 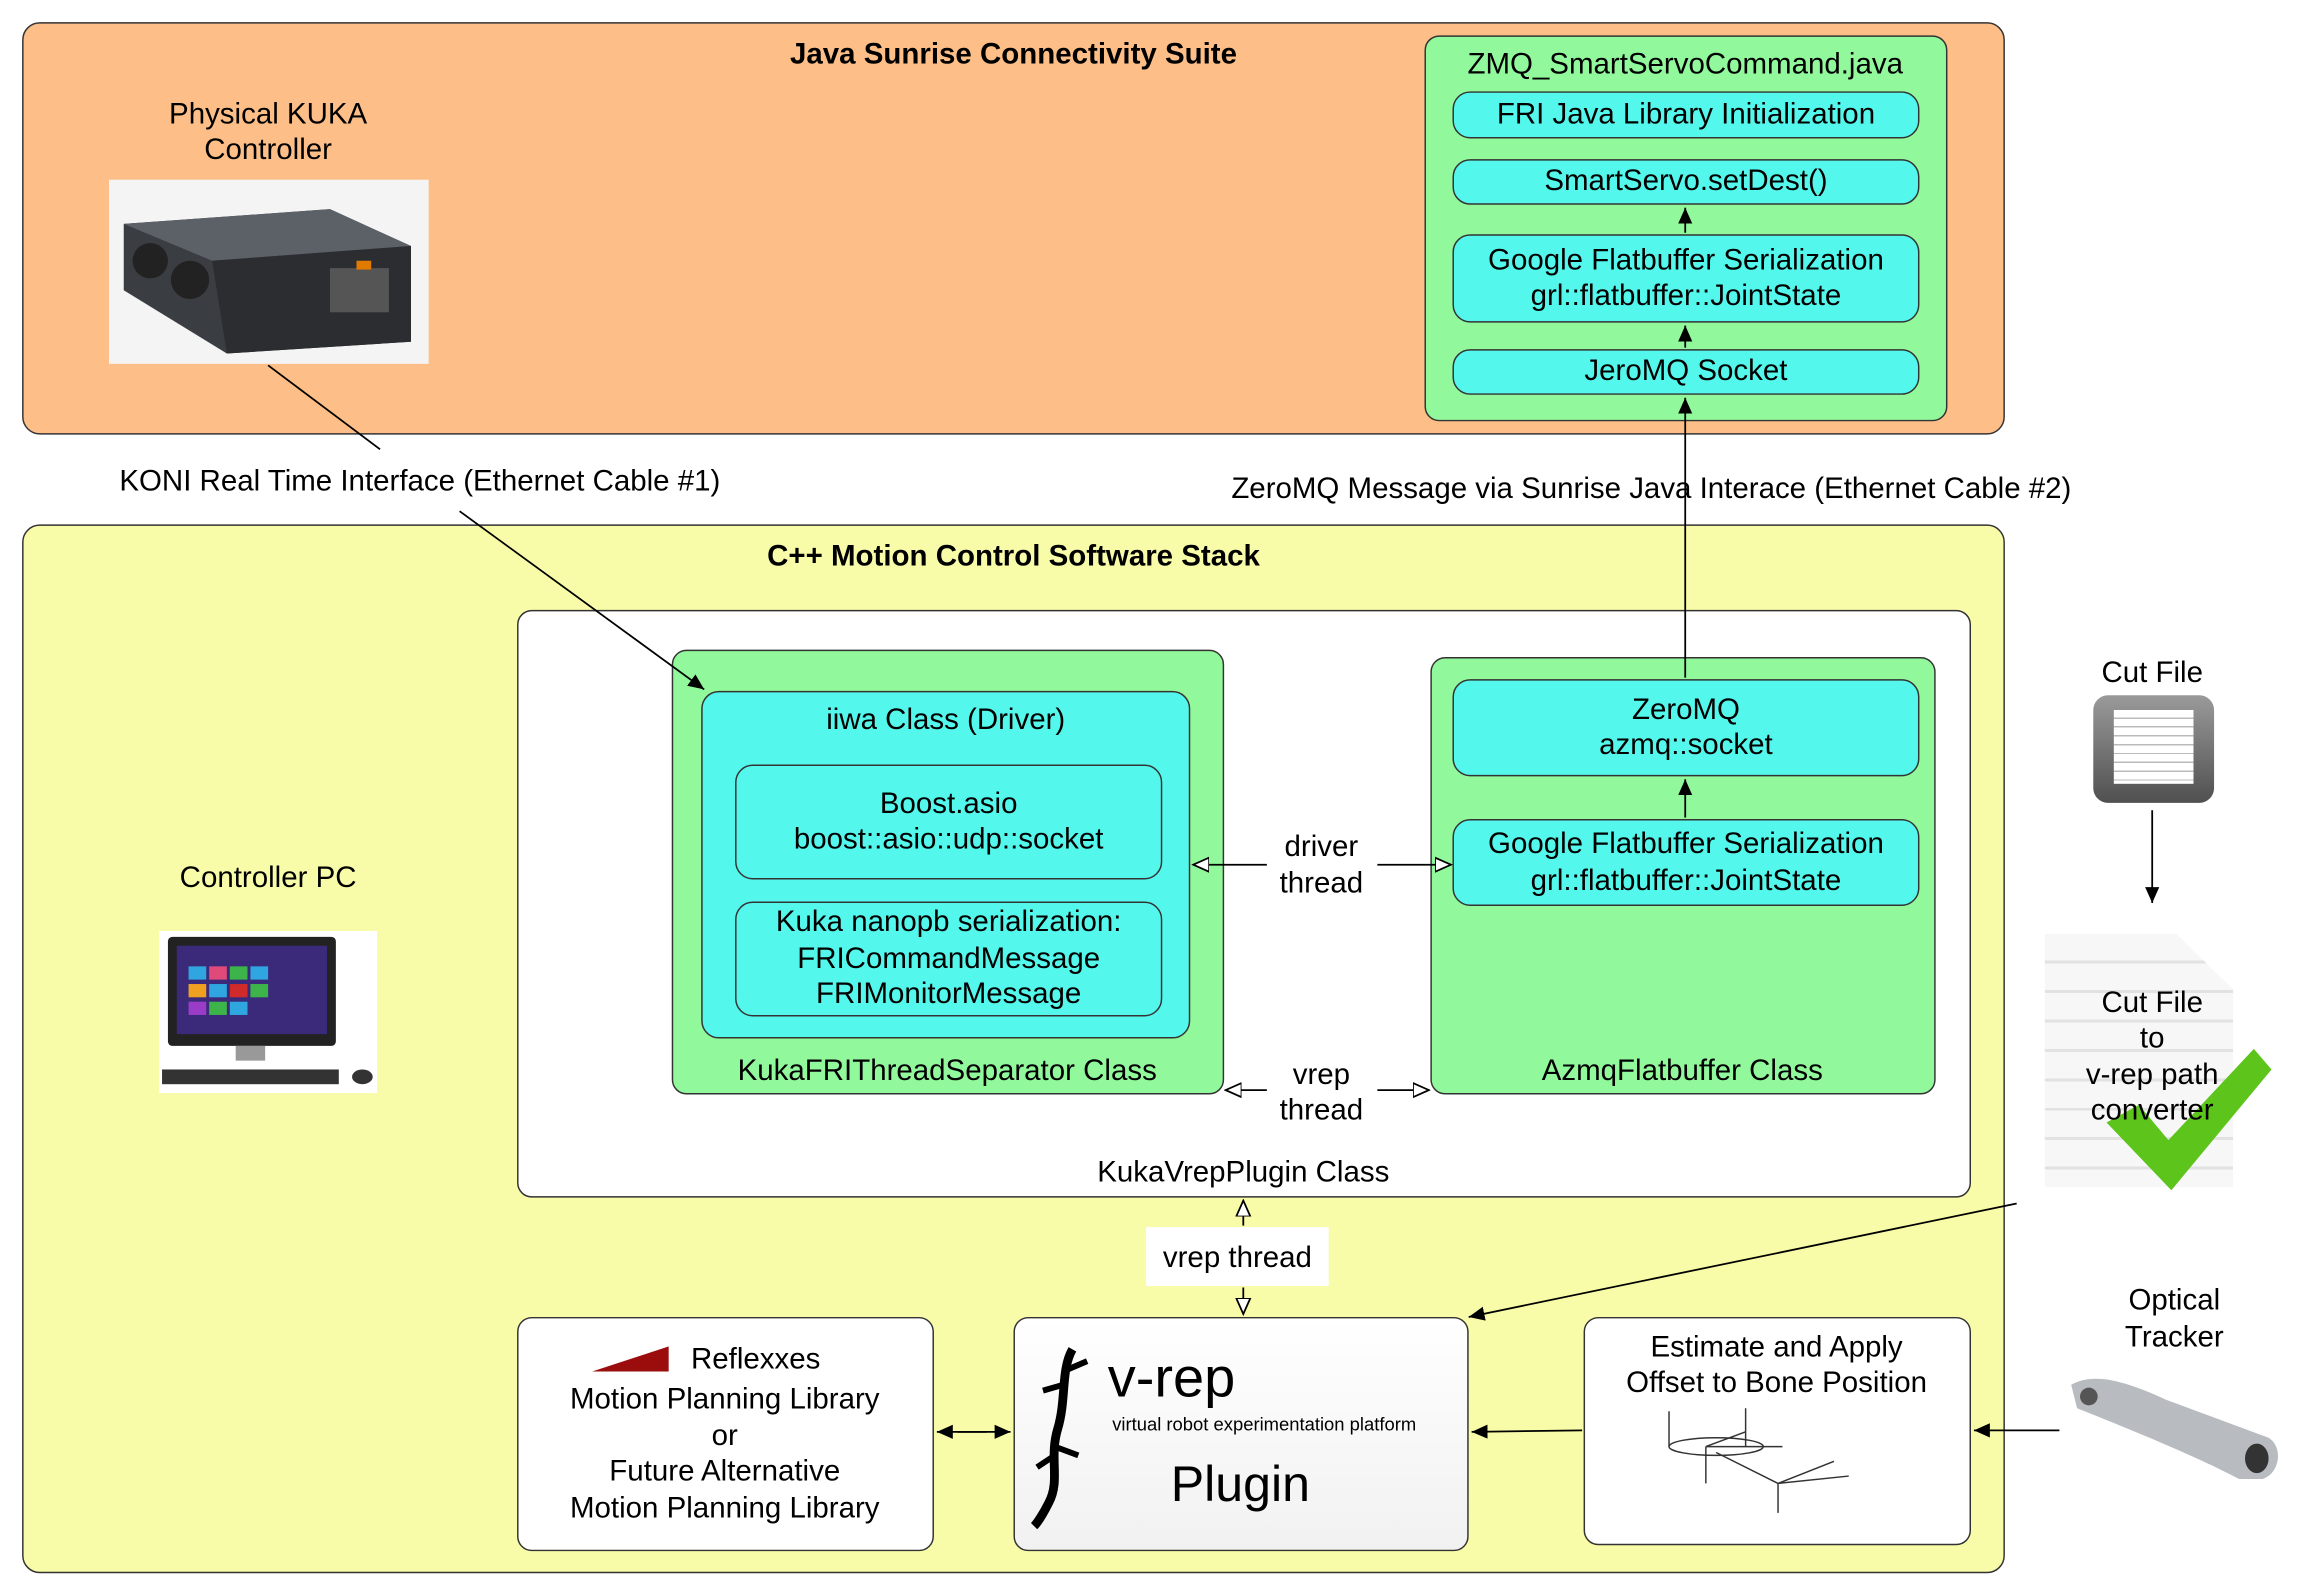 I want to click on iiwa-driver-title: iiwa Class (Driver), so click(x=946, y=720).